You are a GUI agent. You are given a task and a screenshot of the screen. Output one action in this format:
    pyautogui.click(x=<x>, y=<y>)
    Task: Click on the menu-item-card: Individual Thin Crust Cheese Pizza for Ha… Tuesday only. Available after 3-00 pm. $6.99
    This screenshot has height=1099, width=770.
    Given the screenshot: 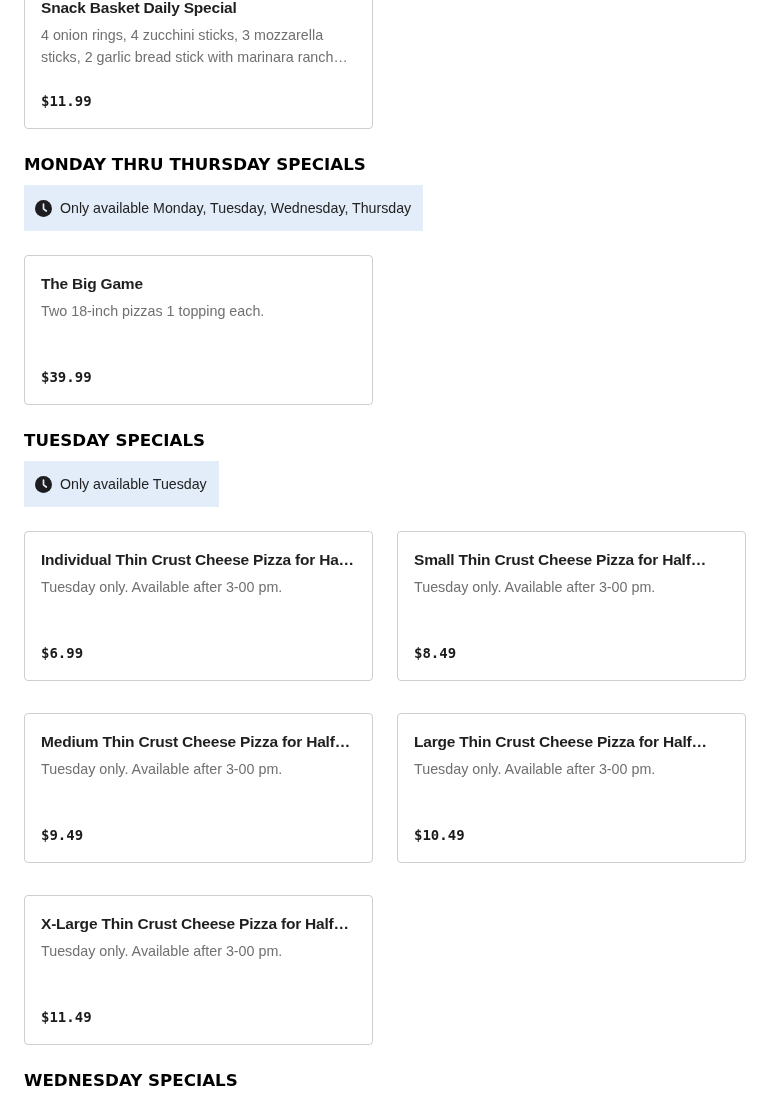 What is the action you would take?
    pyautogui.click(x=198, y=606)
    